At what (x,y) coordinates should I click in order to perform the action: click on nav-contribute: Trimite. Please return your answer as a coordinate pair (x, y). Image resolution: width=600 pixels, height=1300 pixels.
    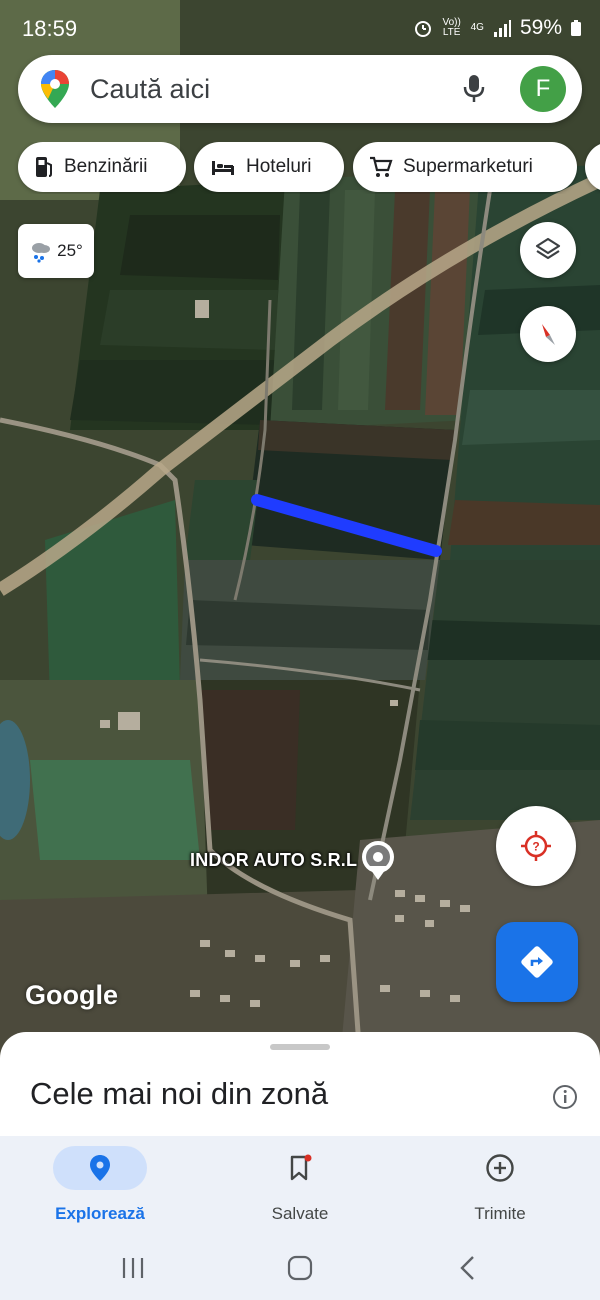
    Looking at the image, I should click on (500, 1185).